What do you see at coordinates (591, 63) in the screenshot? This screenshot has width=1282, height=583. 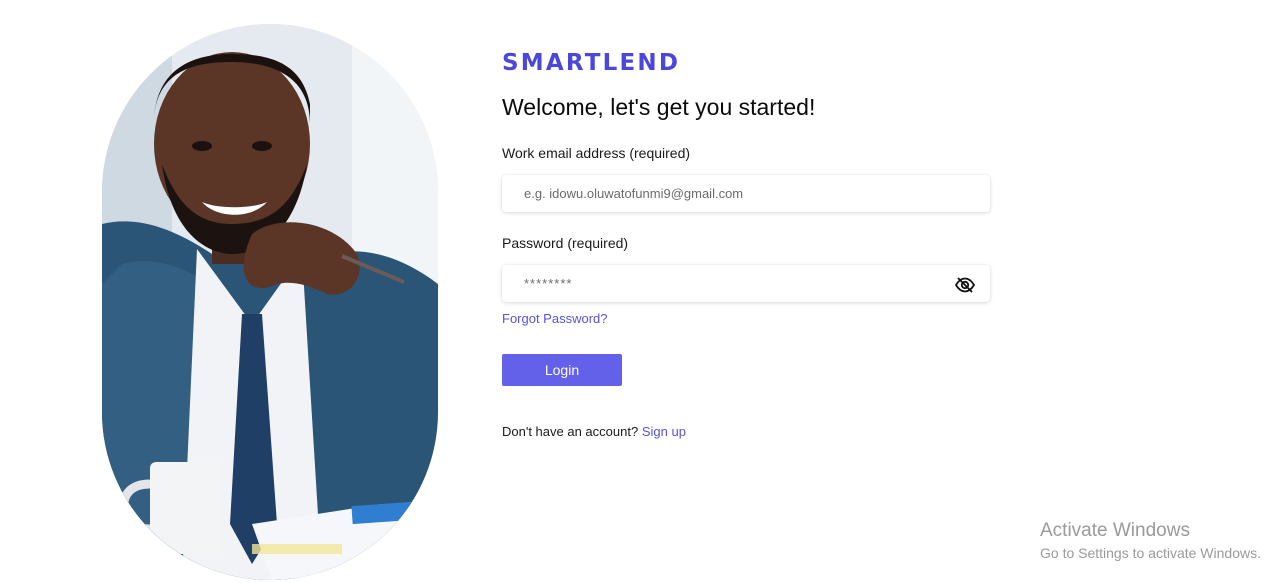 I see `brand-logo: SMARTLEND` at bounding box center [591, 63].